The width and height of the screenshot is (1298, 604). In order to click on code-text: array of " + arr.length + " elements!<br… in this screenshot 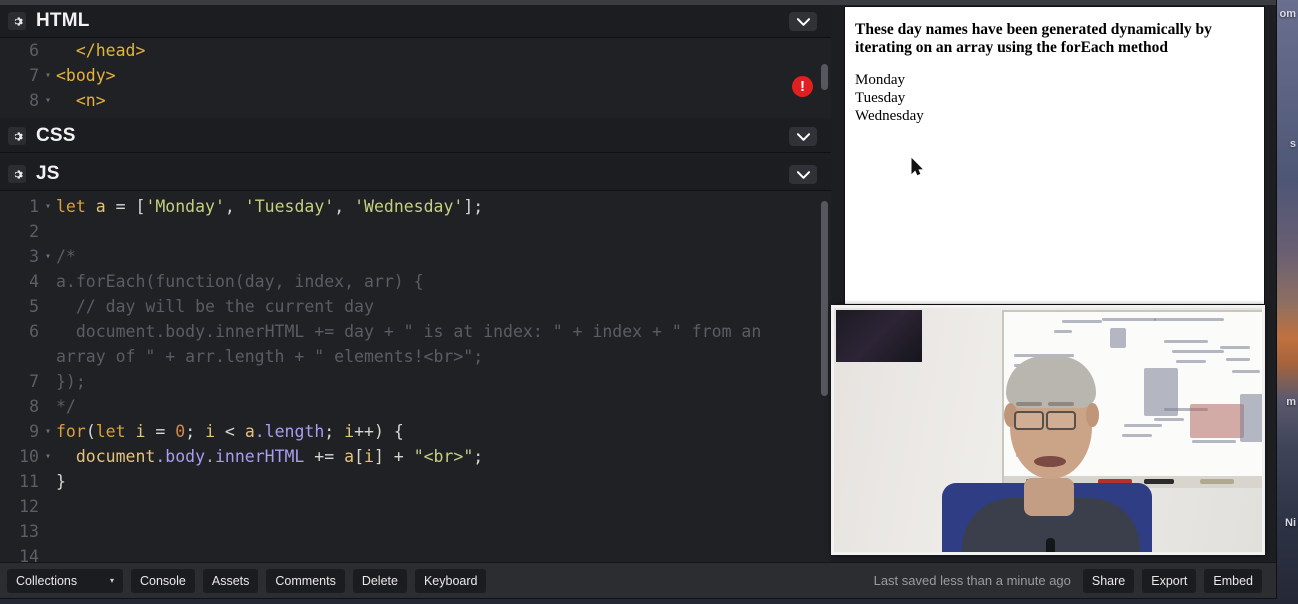, I will do `click(270, 356)`.